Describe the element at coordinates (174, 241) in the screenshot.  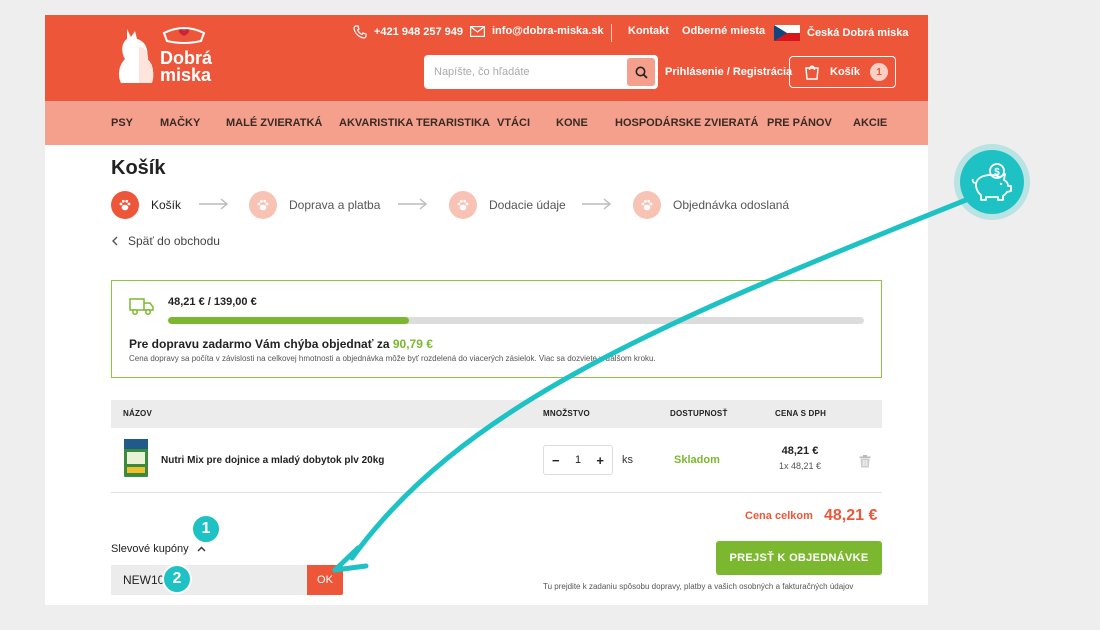
I see `back-link-label: Späť do obchodu` at that location.